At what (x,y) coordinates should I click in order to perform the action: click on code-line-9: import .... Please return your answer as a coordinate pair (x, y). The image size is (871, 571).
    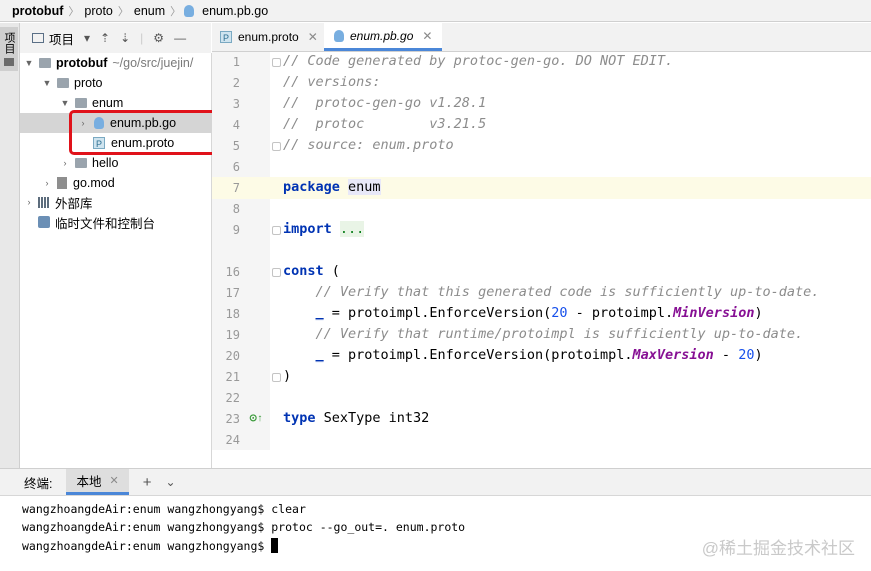
    Looking at the image, I should click on (324, 229).